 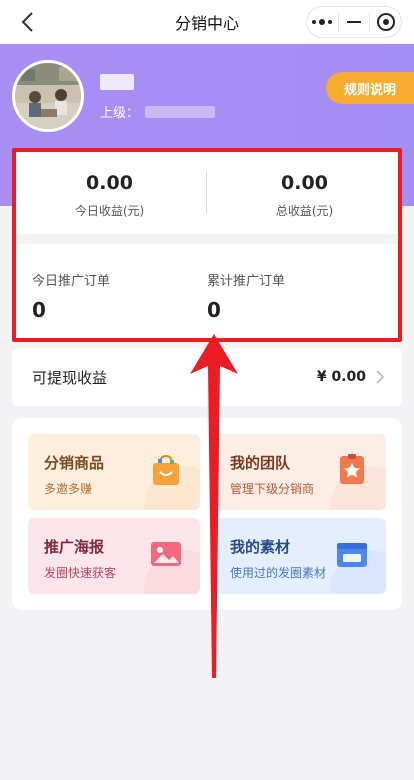 What do you see at coordinates (74, 547) in the screenshot?
I see `menu-title: 推广海报` at bounding box center [74, 547].